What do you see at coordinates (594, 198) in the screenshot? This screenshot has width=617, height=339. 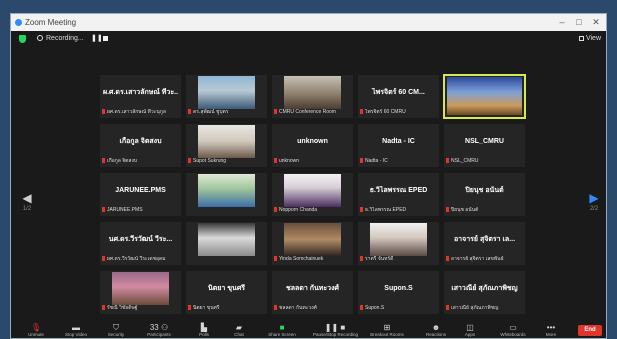 I see `chevron-right-icon: ▶` at bounding box center [594, 198].